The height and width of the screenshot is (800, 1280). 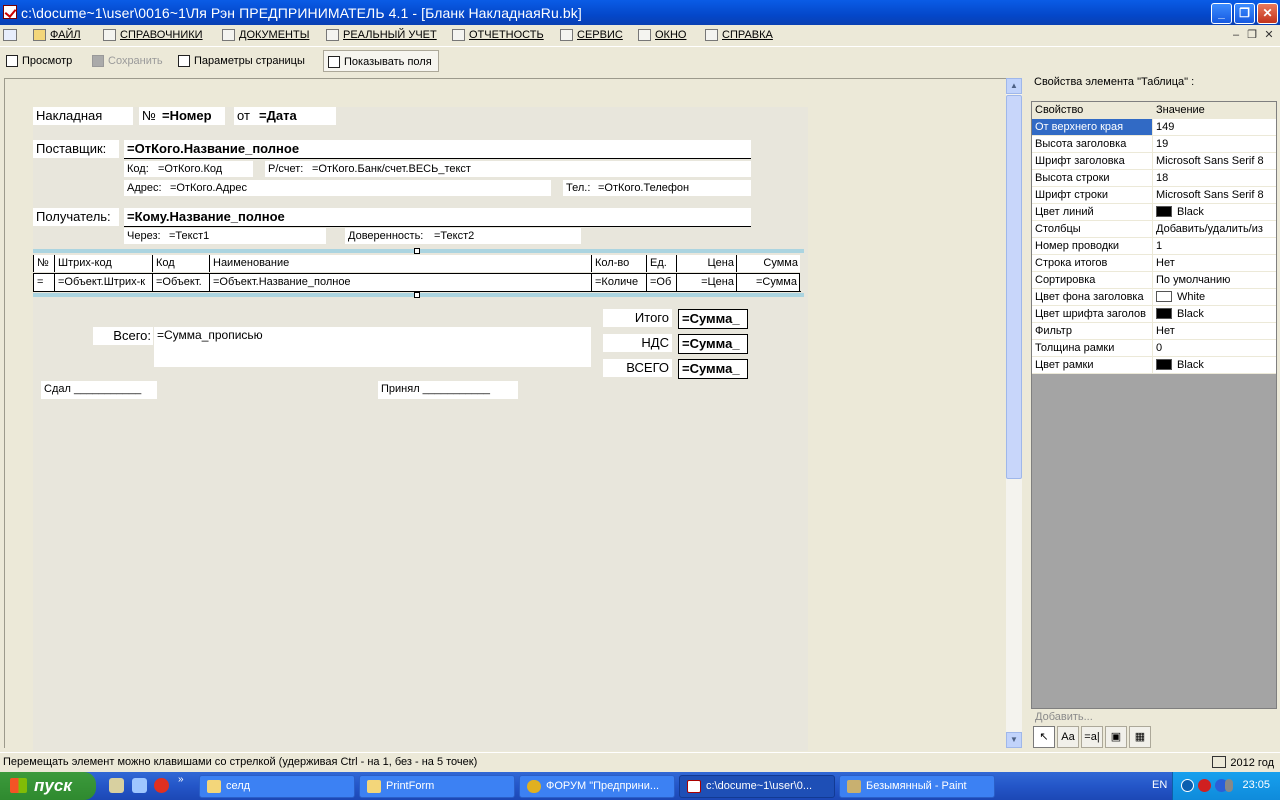 I want to click on property-value: Добавить/удалить/из, so click(x=1215, y=229).